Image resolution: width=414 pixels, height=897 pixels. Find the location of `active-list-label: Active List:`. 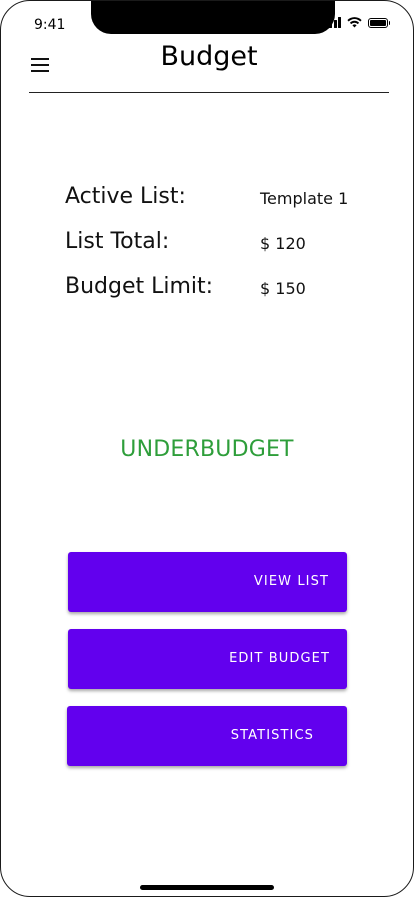

active-list-label: Active List: is located at coordinates (125, 196).